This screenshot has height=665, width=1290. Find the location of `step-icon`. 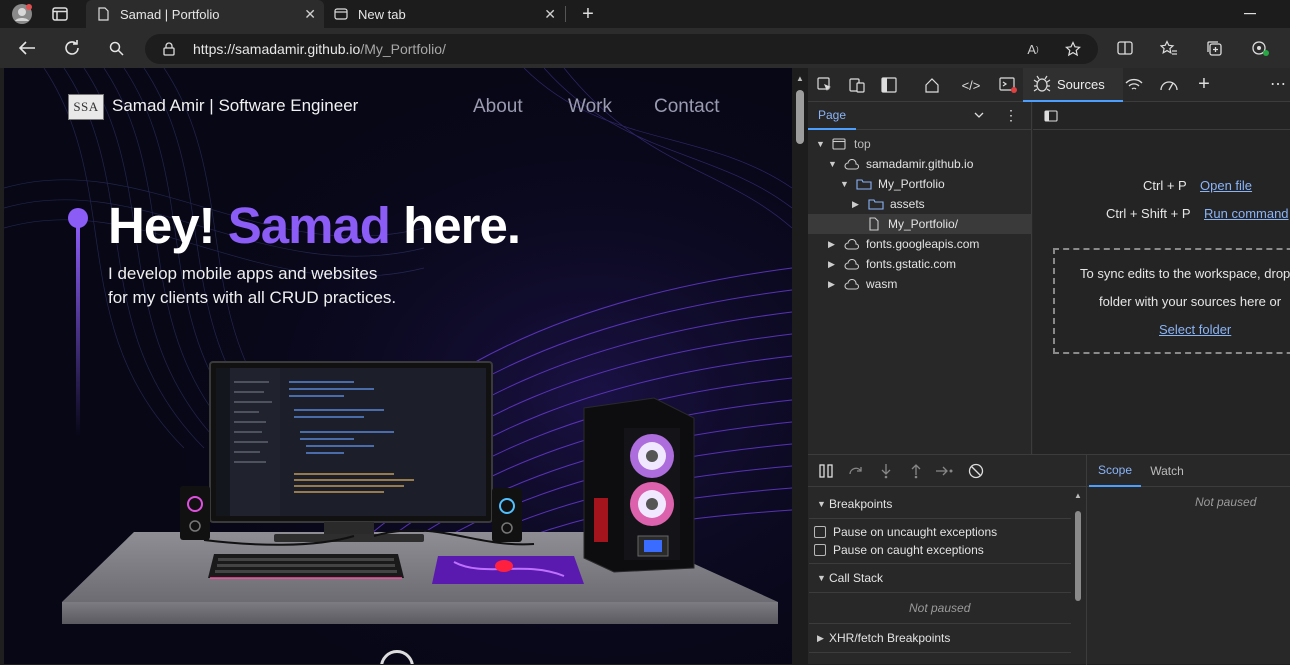

step-icon is located at coordinates (945, 471).